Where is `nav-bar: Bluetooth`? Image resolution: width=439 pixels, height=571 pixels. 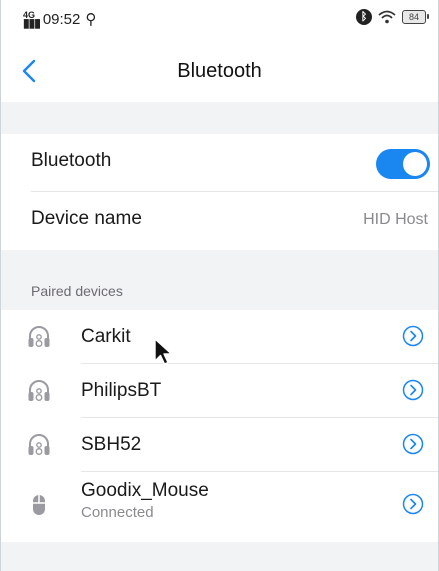 nav-bar: Bluetooth is located at coordinates (219, 71).